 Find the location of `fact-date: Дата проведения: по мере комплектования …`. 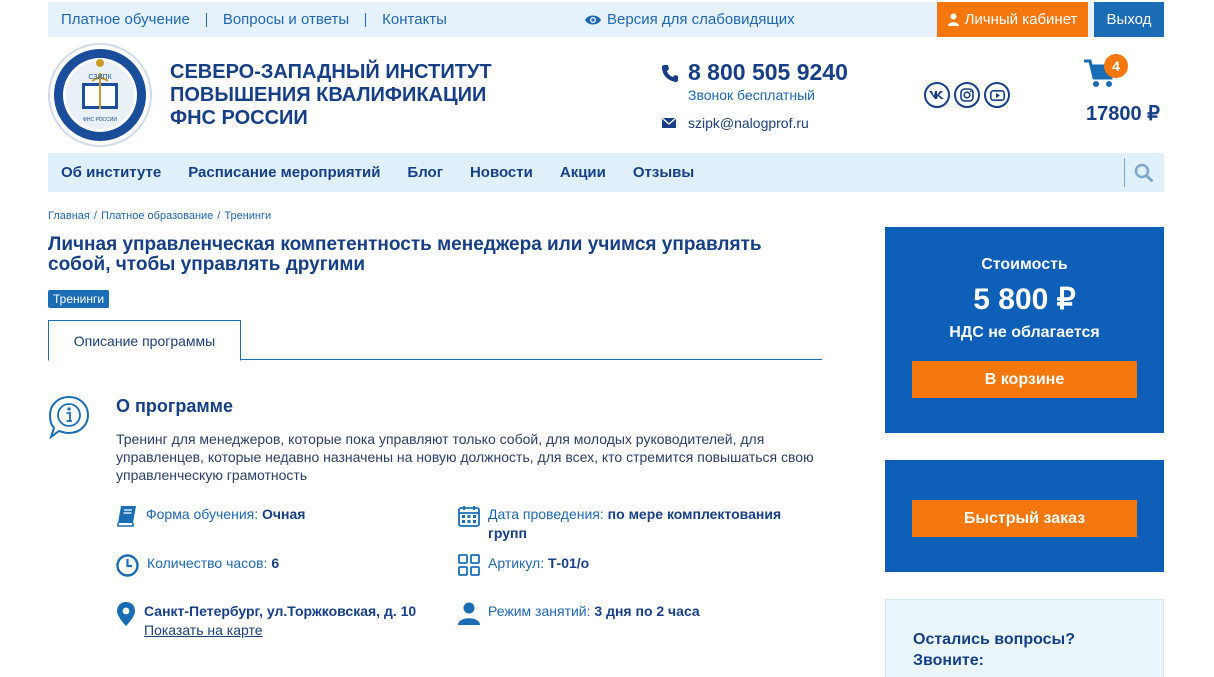

fact-date: Дата проведения: по мере комплектования … is located at coordinates (638, 524).